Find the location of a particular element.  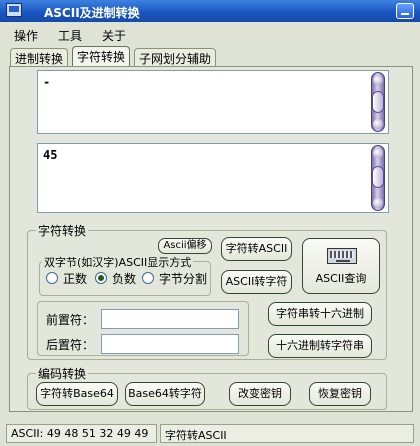

status-action: 字符转ASCII is located at coordinates (287, 433).